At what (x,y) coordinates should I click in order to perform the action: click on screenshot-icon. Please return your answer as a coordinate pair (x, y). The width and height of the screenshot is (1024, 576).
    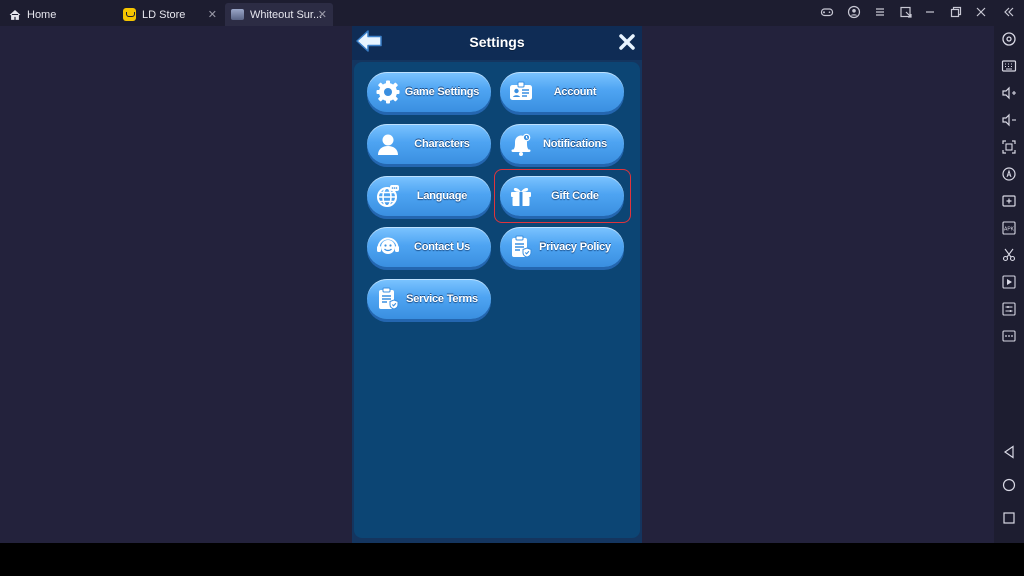
    Looking at the image, I should click on (1009, 147).